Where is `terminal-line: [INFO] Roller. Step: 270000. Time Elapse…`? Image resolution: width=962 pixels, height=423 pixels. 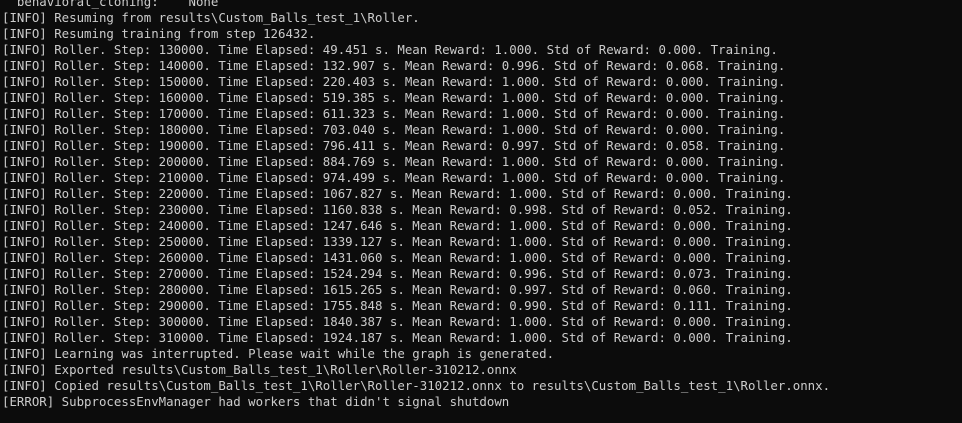 terminal-line: [INFO] Roller. Step: 270000. Time Elapse… is located at coordinates (397, 273).